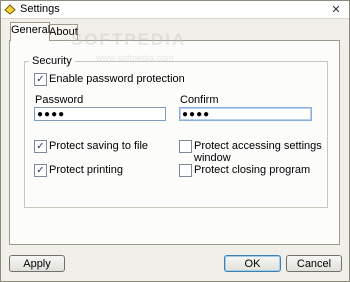 The height and width of the screenshot is (282, 350). What do you see at coordinates (185, 146) in the screenshot?
I see `protect-settings-checkbox` at bounding box center [185, 146].